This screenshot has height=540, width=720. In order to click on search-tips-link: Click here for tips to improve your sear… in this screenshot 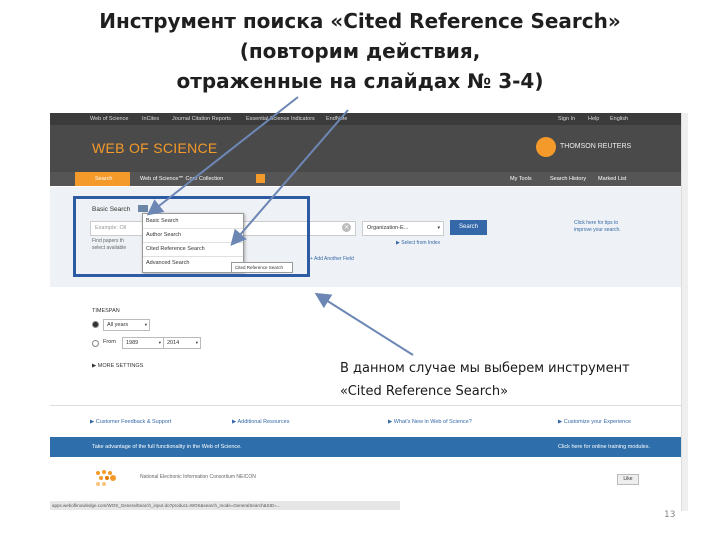, I will do `click(597, 226)`.